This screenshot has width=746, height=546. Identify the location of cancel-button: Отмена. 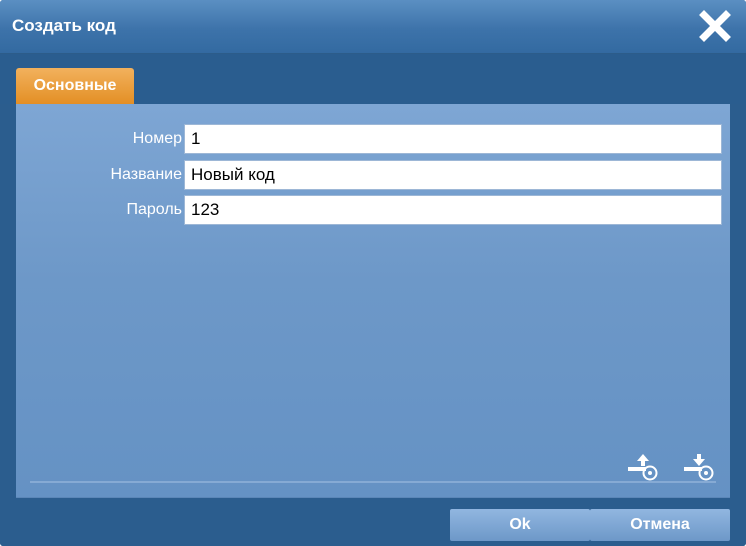
(660, 525).